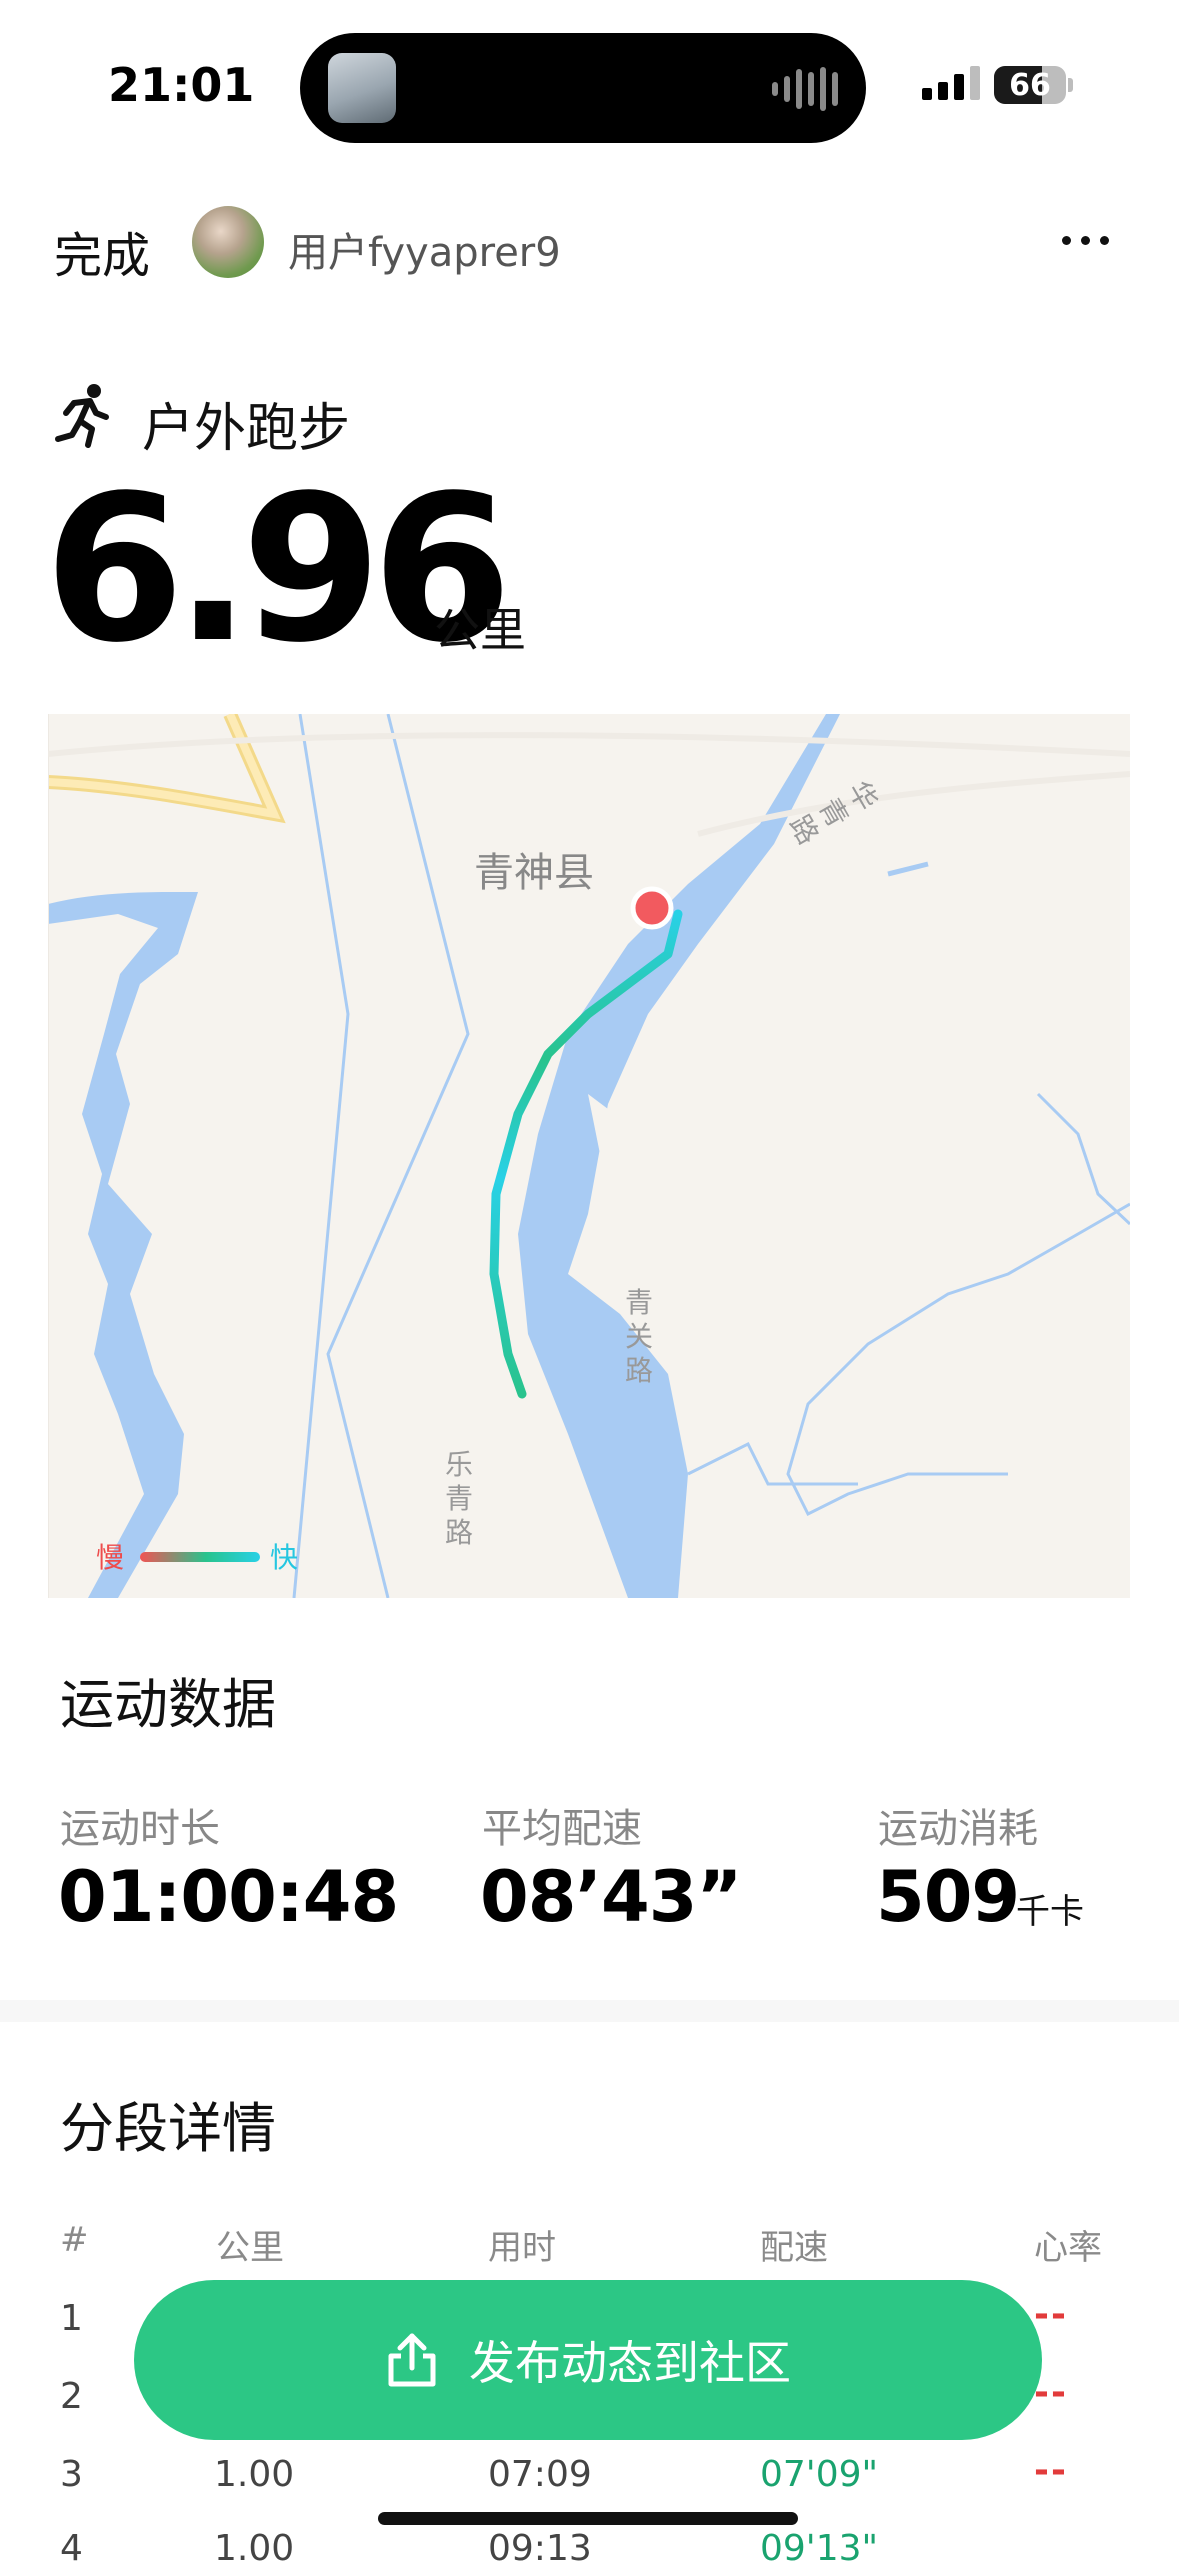 The width and height of the screenshot is (1179, 2569). What do you see at coordinates (284, 1557) in the screenshot?
I see `legend-fast-label: 快` at bounding box center [284, 1557].